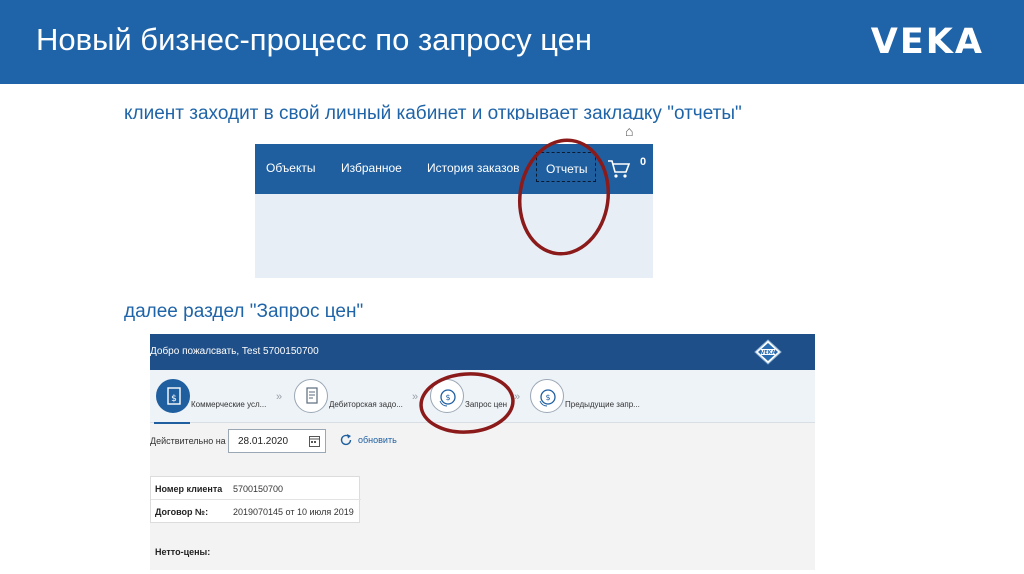 This screenshot has width=1024, height=574. I want to click on slide-header: Новый бизнес-процесс по запросу цен VEKA, so click(512, 42).